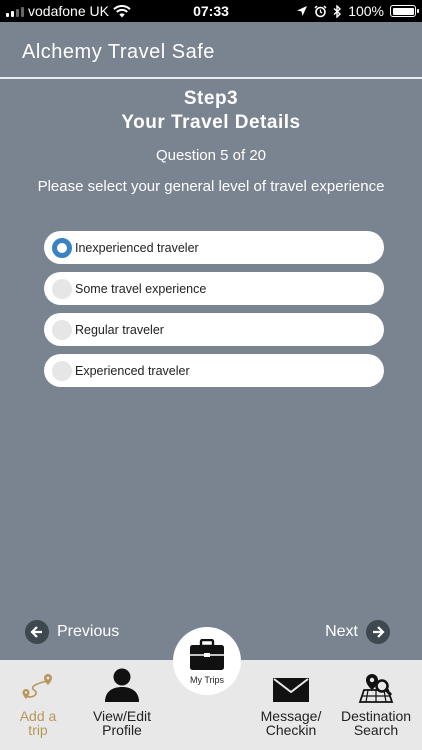 This screenshot has width=422, height=750. Describe the element at coordinates (141, 288) in the screenshot. I see `option-label: Some travel experience` at that location.